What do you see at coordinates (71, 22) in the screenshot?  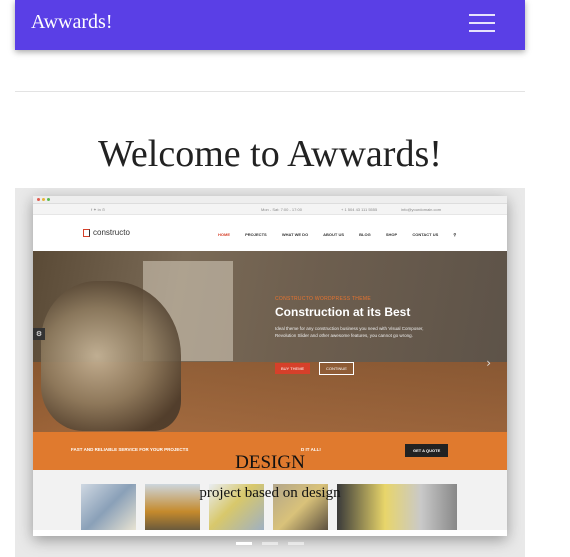 I see `brand-link: Awwards!` at bounding box center [71, 22].